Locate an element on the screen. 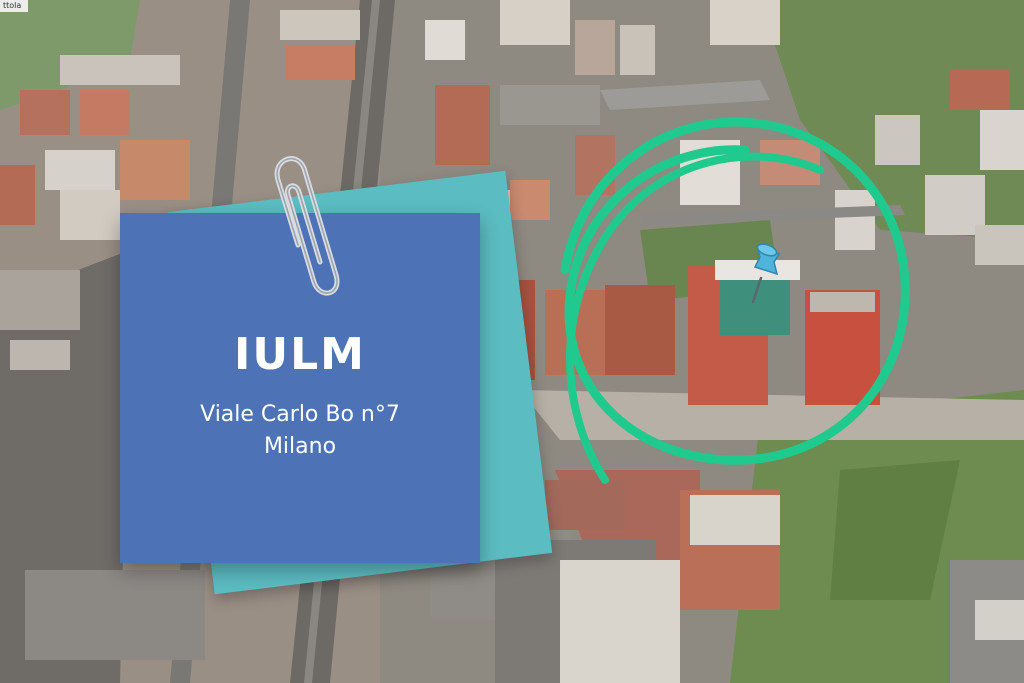 The height and width of the screenshot is (683, 1024). note-address-line: Viale Carlo Bo n°7 is located at coordinates (300, 414).